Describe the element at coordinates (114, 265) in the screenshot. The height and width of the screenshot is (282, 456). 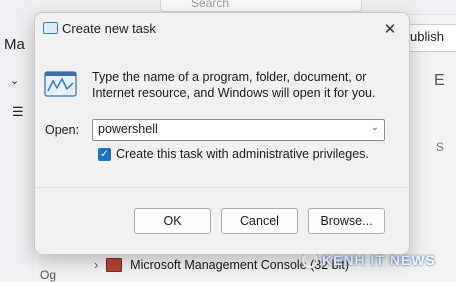
I see `mmc-icon` at that location.